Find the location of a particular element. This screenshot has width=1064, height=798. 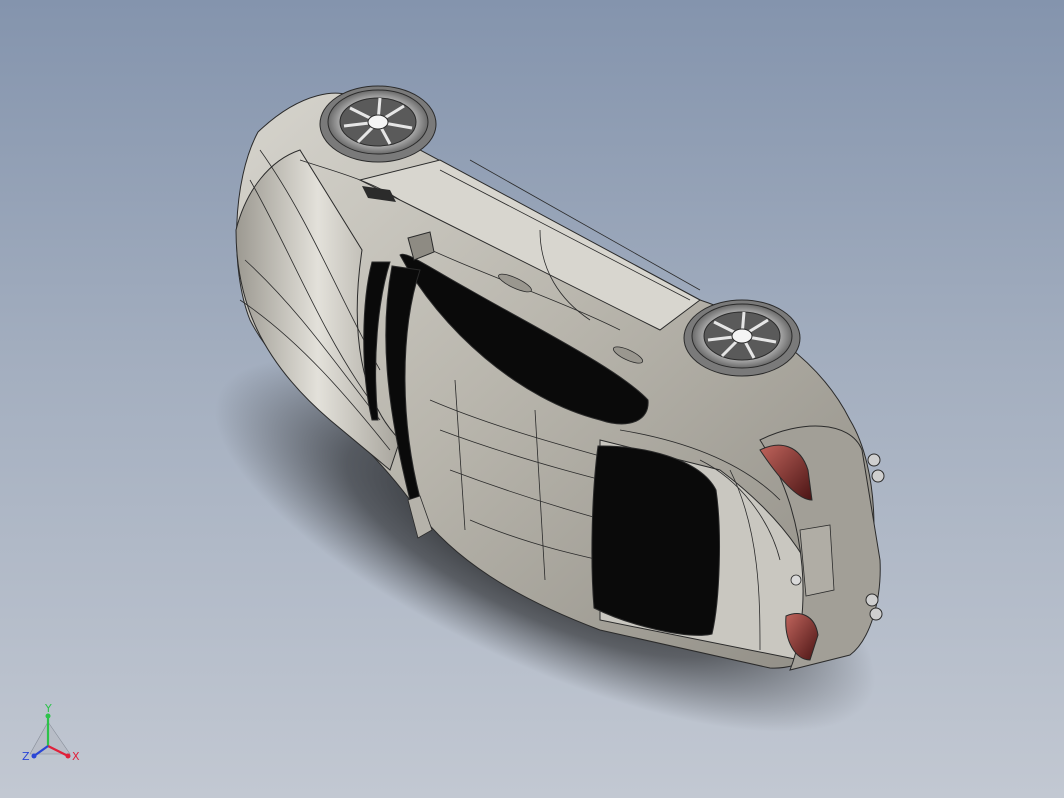

z-axis-label: Z is located at coordinates (26, 756).